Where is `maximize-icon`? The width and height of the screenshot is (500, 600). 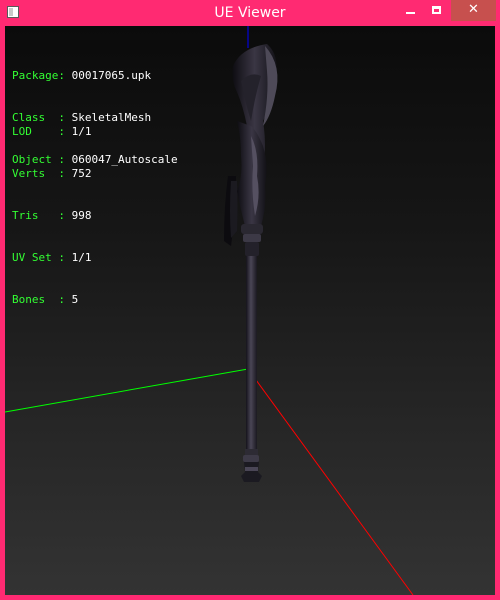
maximize-icon is located at coordinates (436, 10).